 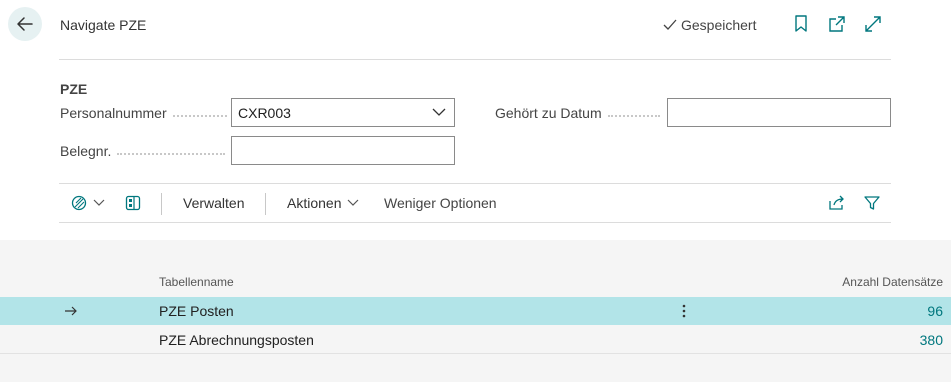 I want to click on saved-status: Gespeichert, so click(x=709, y=25).